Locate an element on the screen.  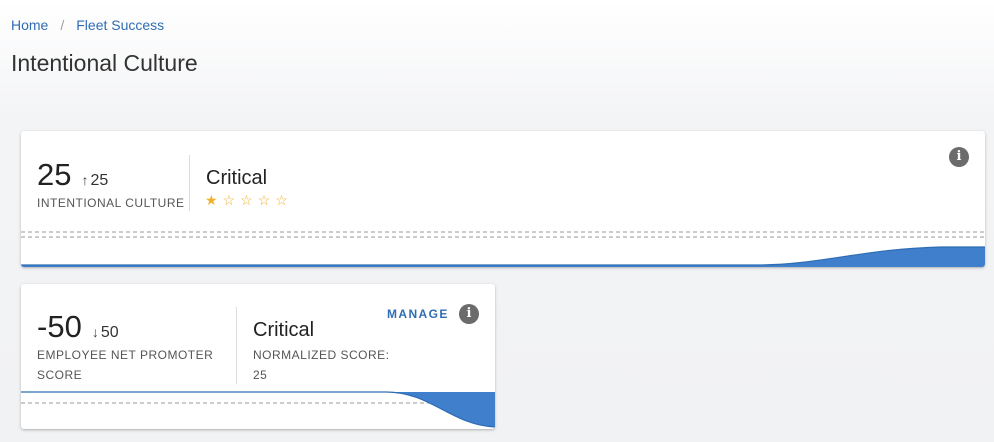
score-block: -50 ↓ 50 EMPLOYEE NET PROMOTER SCORE is located at coordinates (125, 347).